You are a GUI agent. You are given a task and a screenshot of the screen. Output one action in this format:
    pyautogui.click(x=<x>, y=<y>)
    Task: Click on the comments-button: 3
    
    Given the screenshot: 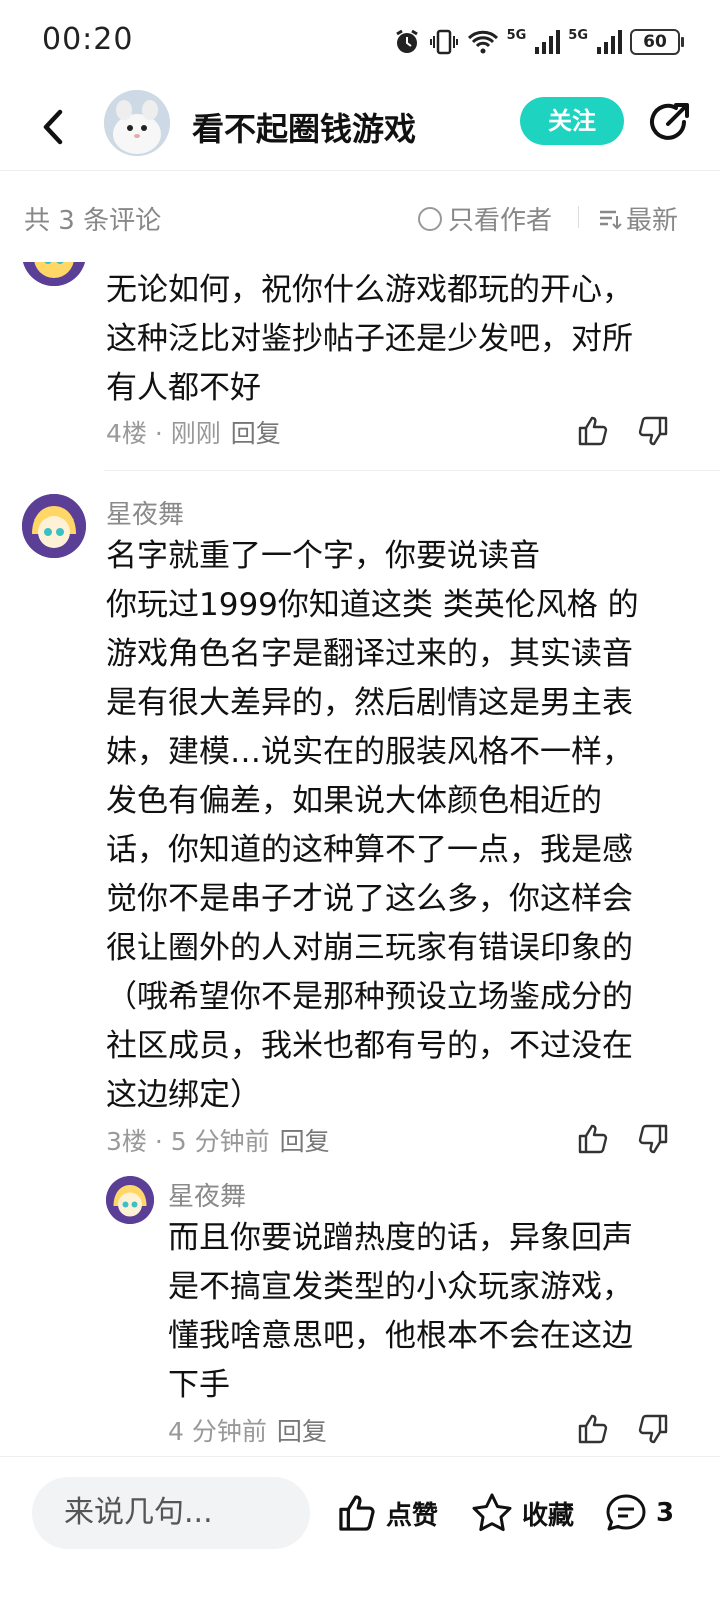 What is the action you would take?
    pyautogui.click(x=639, y=1513)
    